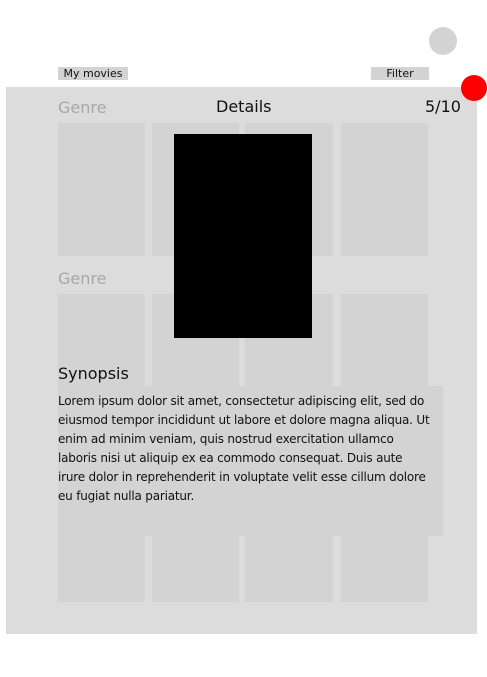  I want to click on genre-label-1: Genre, so click(82, 107).